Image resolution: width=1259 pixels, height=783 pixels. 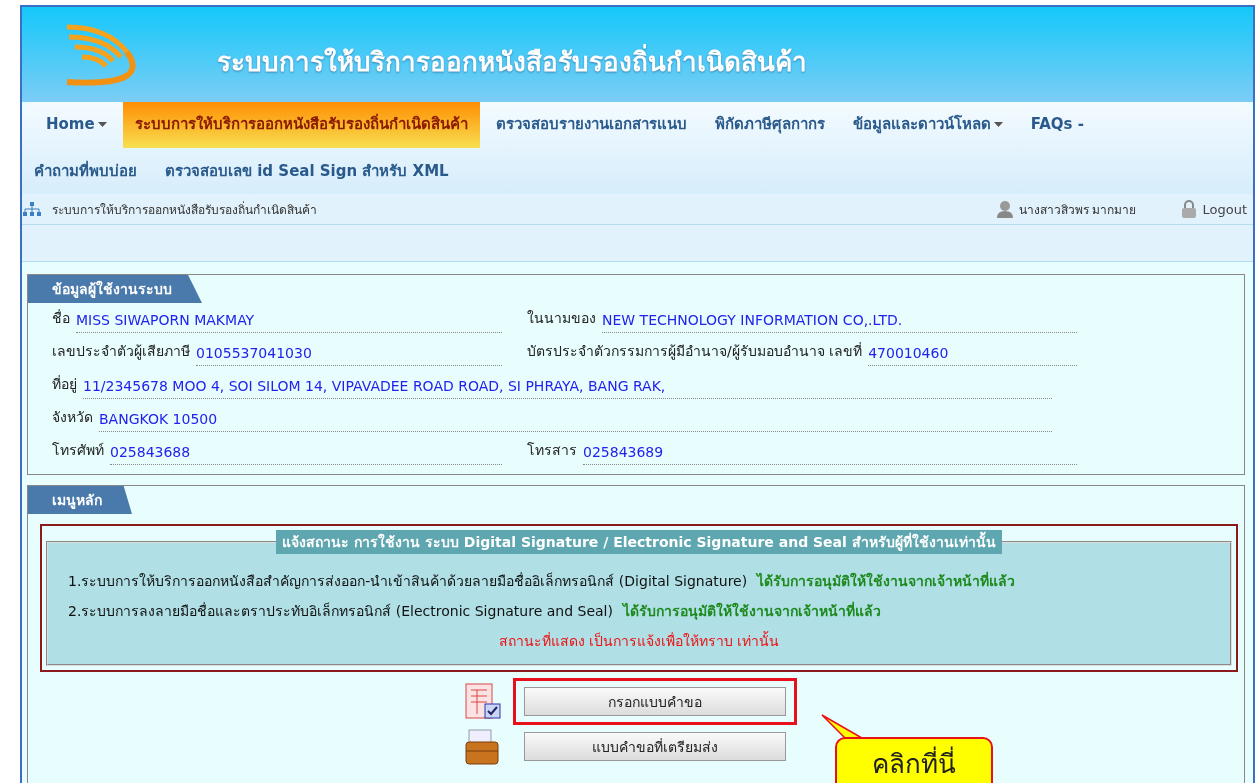 What do you see at coordinates (78, 450) in the screenshot?
I see `field-label: โทรศัพท์` at bounding box center [78, 450].